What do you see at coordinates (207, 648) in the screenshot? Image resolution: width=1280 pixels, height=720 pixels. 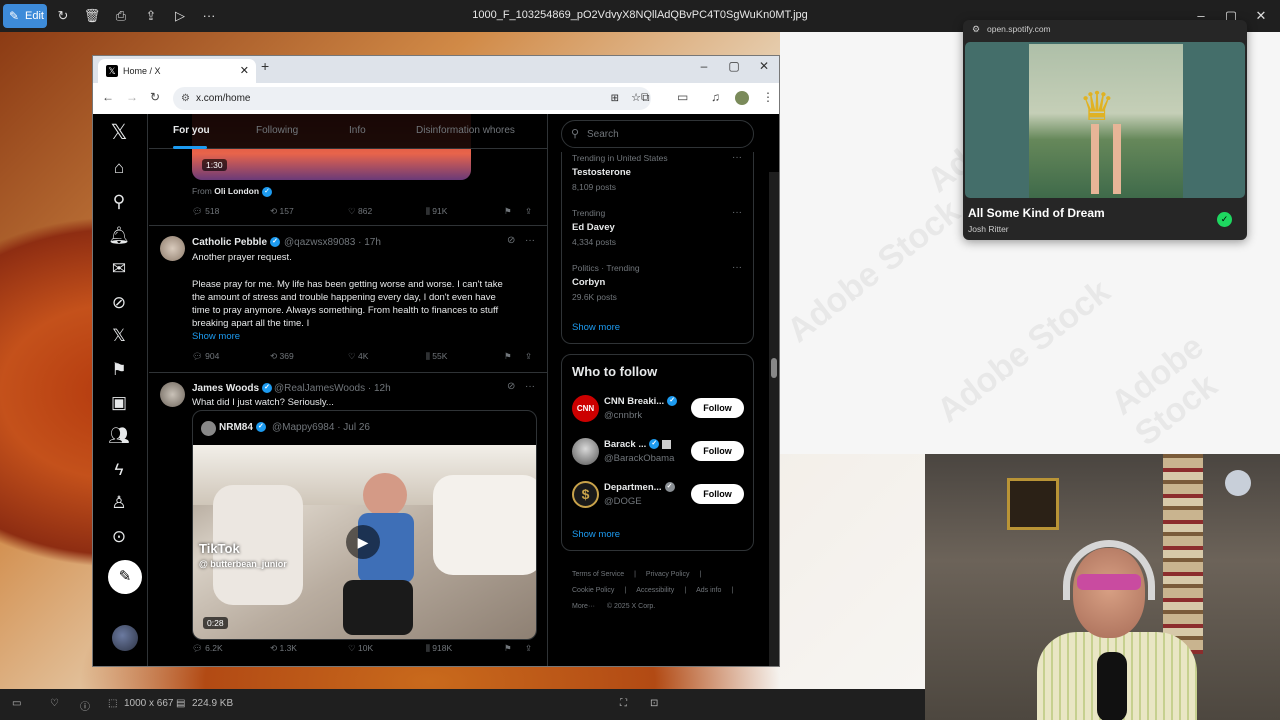 I see `reply-icon: 💬︎ 6.2K` at bounding box center [207, 648].